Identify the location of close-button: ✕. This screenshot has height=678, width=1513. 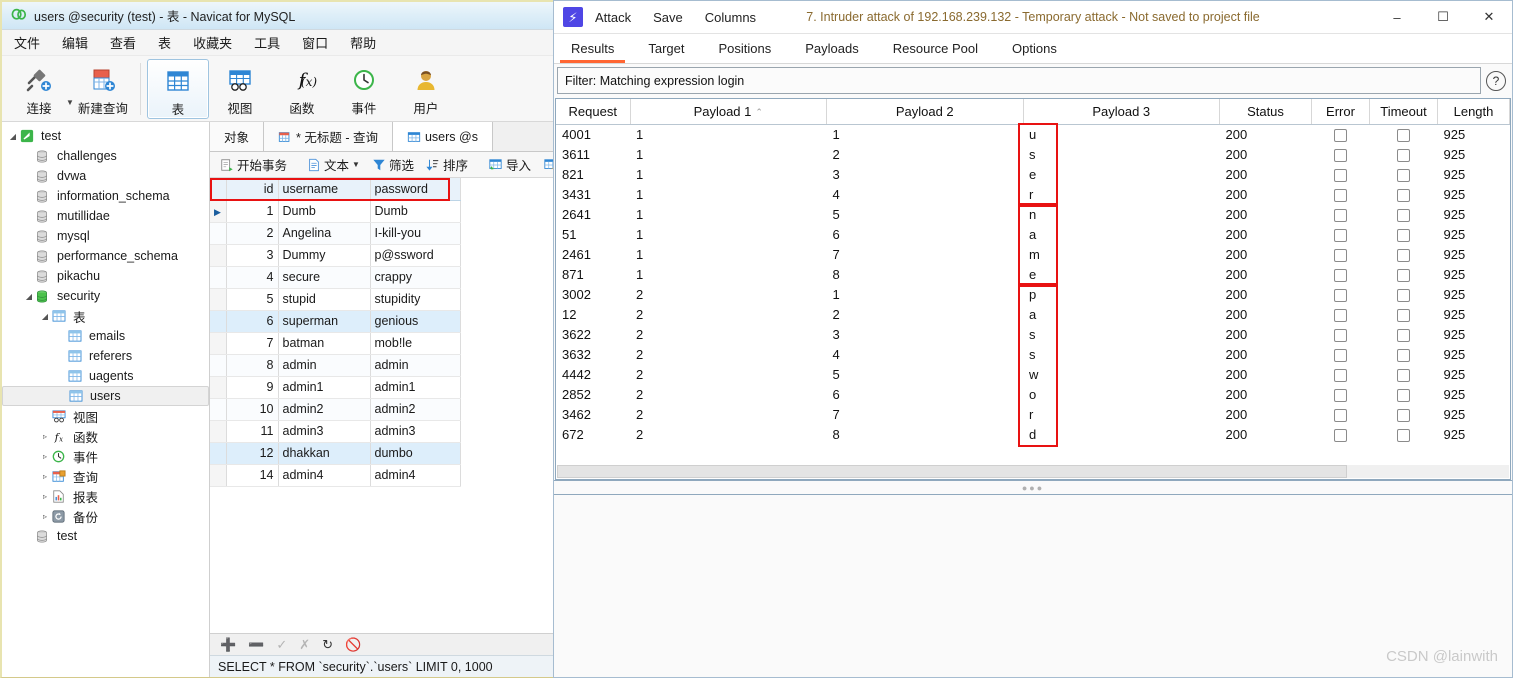
(1489, 17).